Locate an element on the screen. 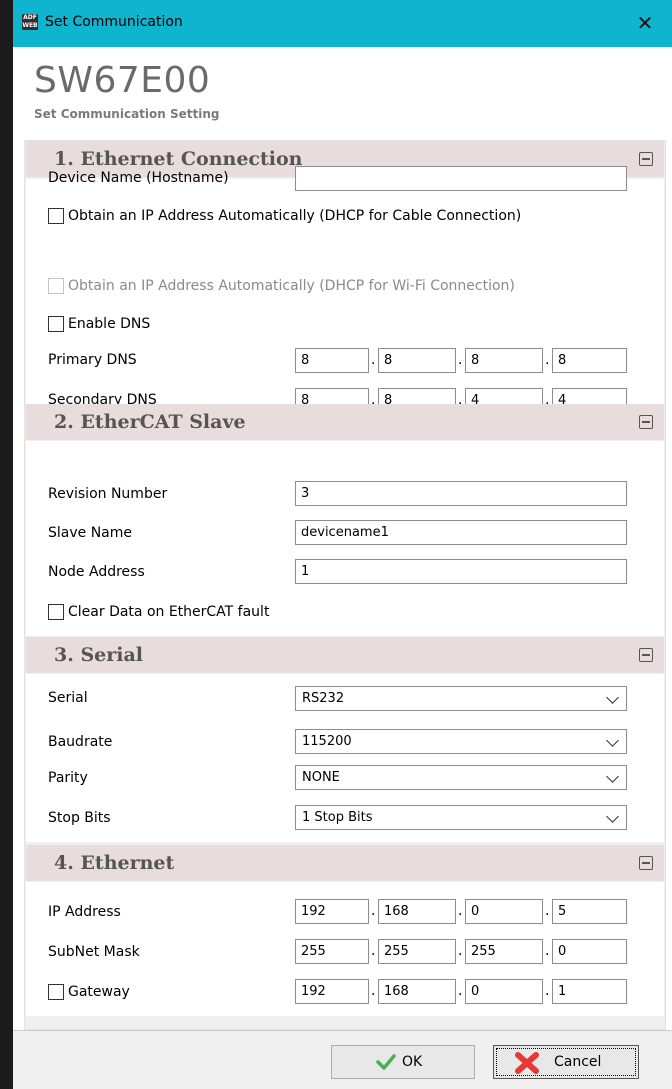 The height and width of the screenshot is (1089, 672). revision-number-label: Revision Number is located at coordinates (108, 494).